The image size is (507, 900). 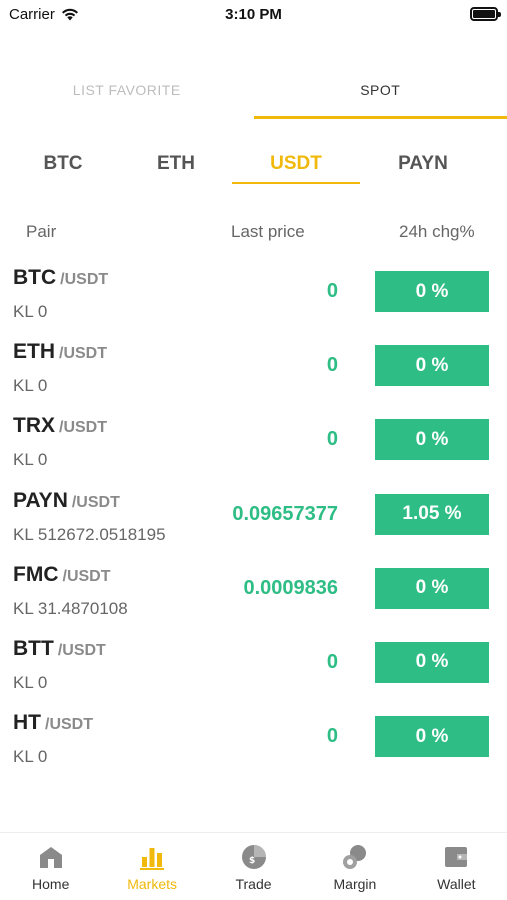 I want to click on tab-payn: PAYN, so click(x=423, y=165).